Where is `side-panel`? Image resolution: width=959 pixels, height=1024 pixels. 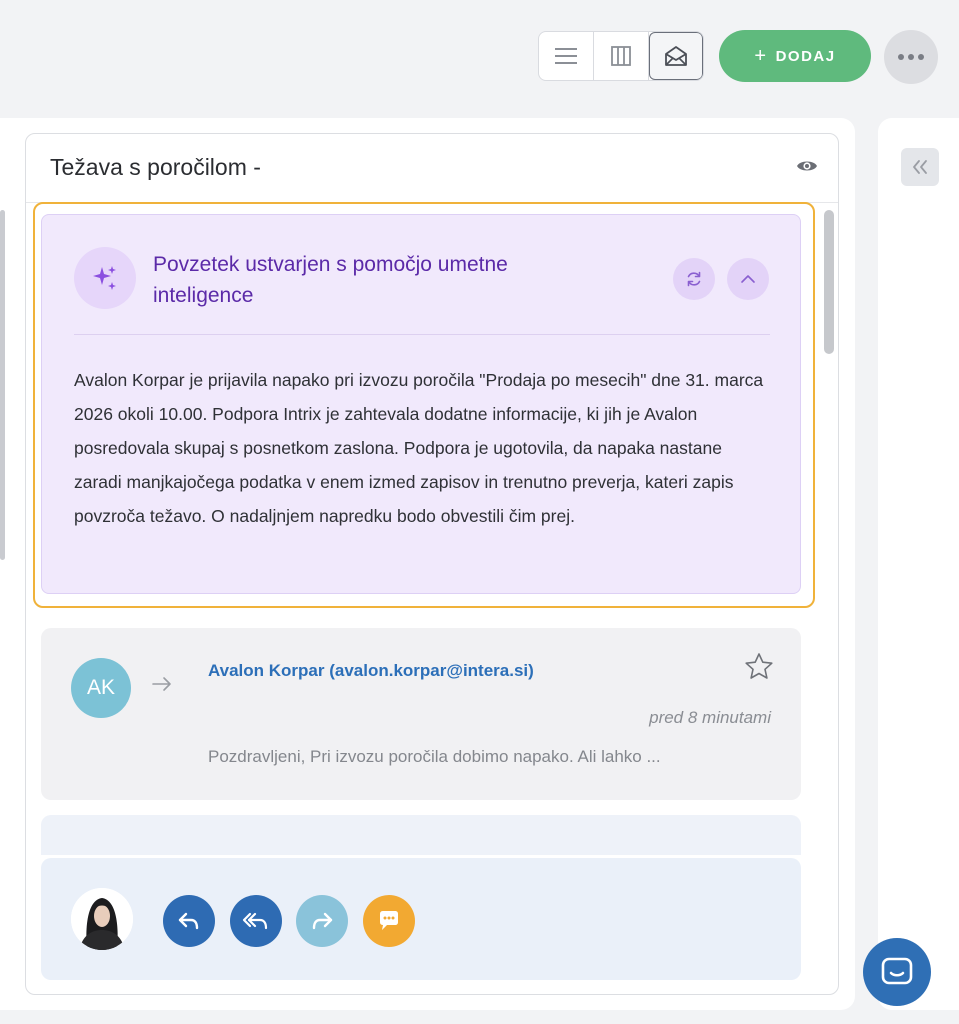
side-panel is located at coordinates (918, 564).